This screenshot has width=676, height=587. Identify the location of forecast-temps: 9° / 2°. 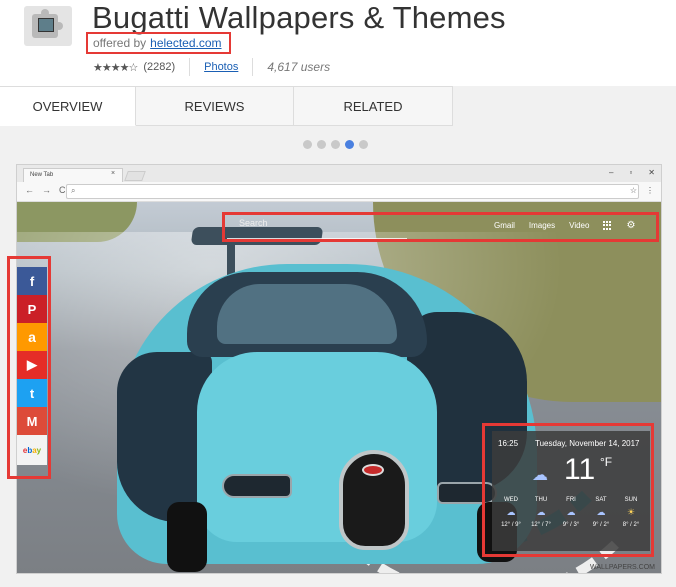
(601, 525).